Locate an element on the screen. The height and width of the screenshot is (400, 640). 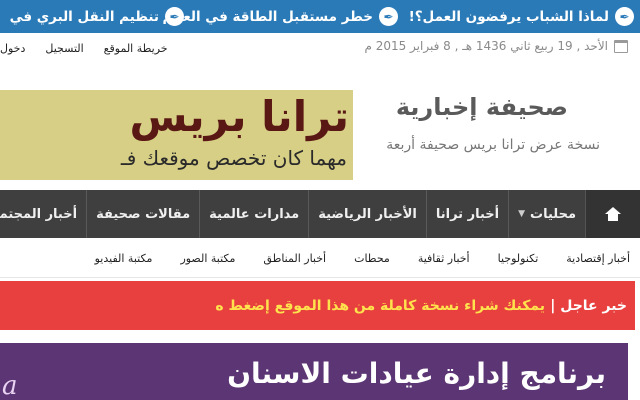
subnav-item-videos: مكتبة الفيديو is located at coordinates (124, 258).